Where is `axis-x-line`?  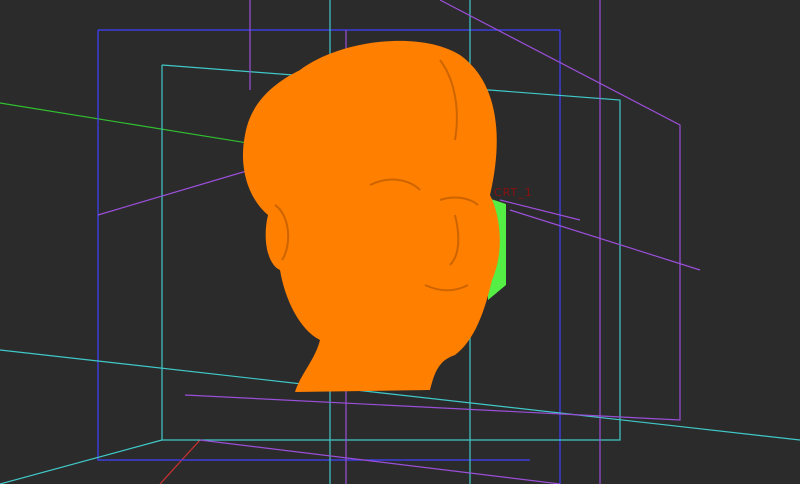
axis-x-line is located at coordinates (130, 124).